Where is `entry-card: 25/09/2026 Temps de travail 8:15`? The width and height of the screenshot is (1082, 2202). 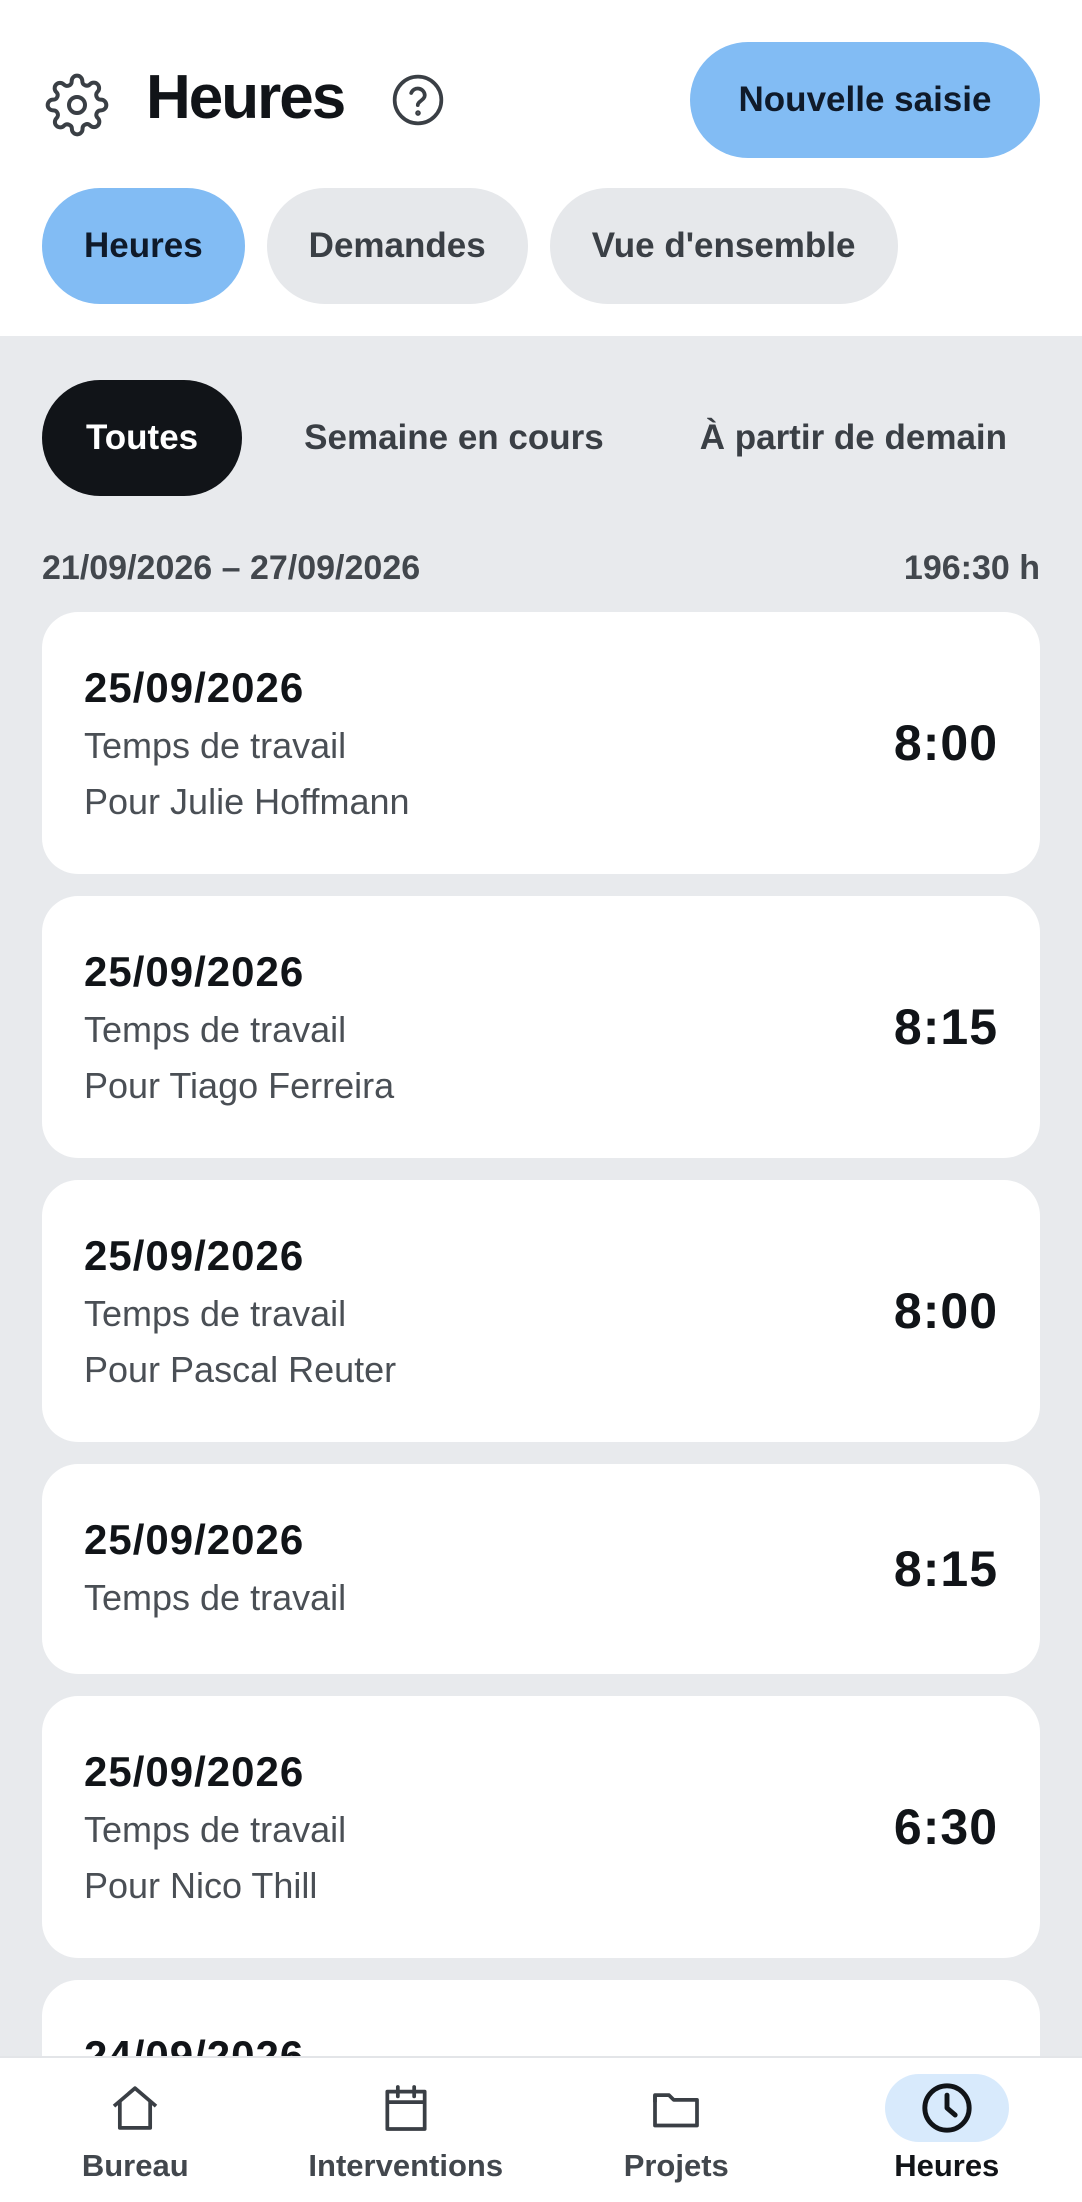 entry-card: 25/09/2026 Temps de travail 8:15 is located at coordinates (541, 1569).